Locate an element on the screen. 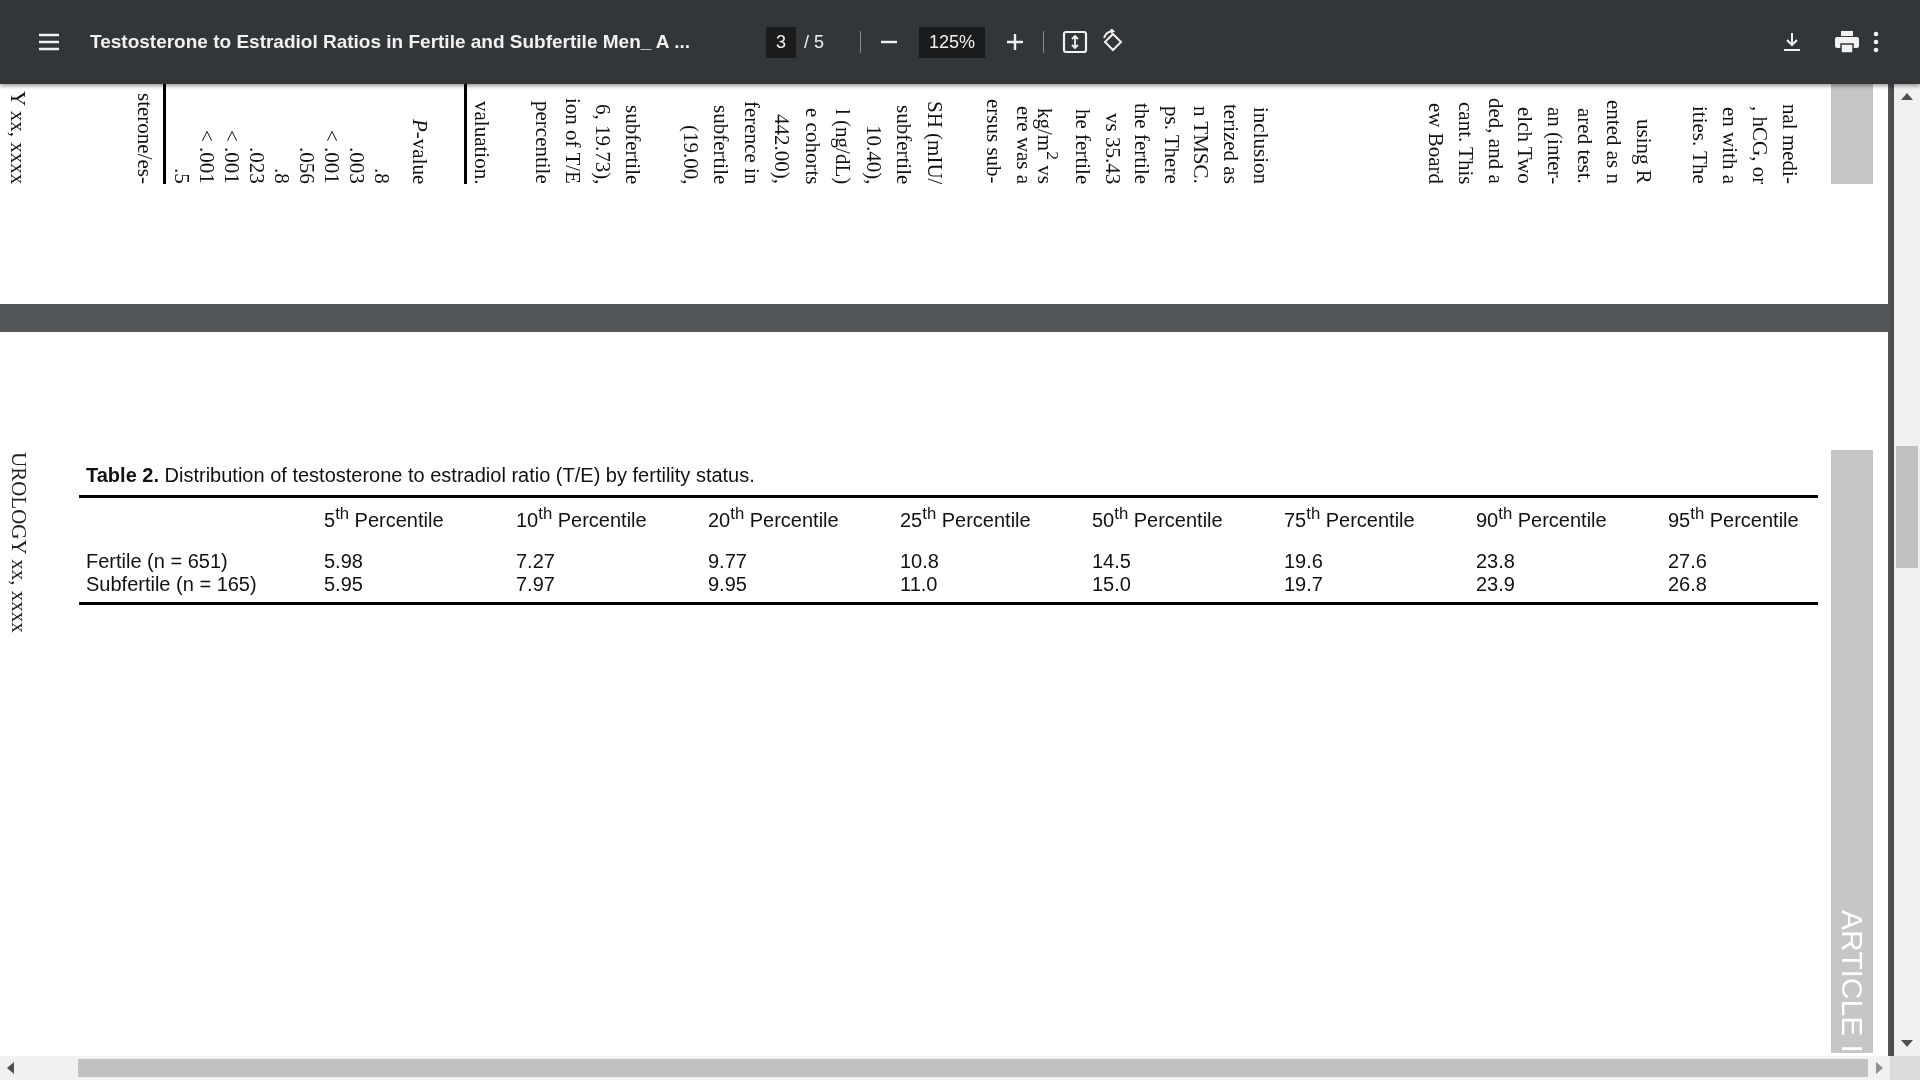 This screenshot has width=1920, height=1080. text-line: ersus sub- is located at coordinates (994, 141).